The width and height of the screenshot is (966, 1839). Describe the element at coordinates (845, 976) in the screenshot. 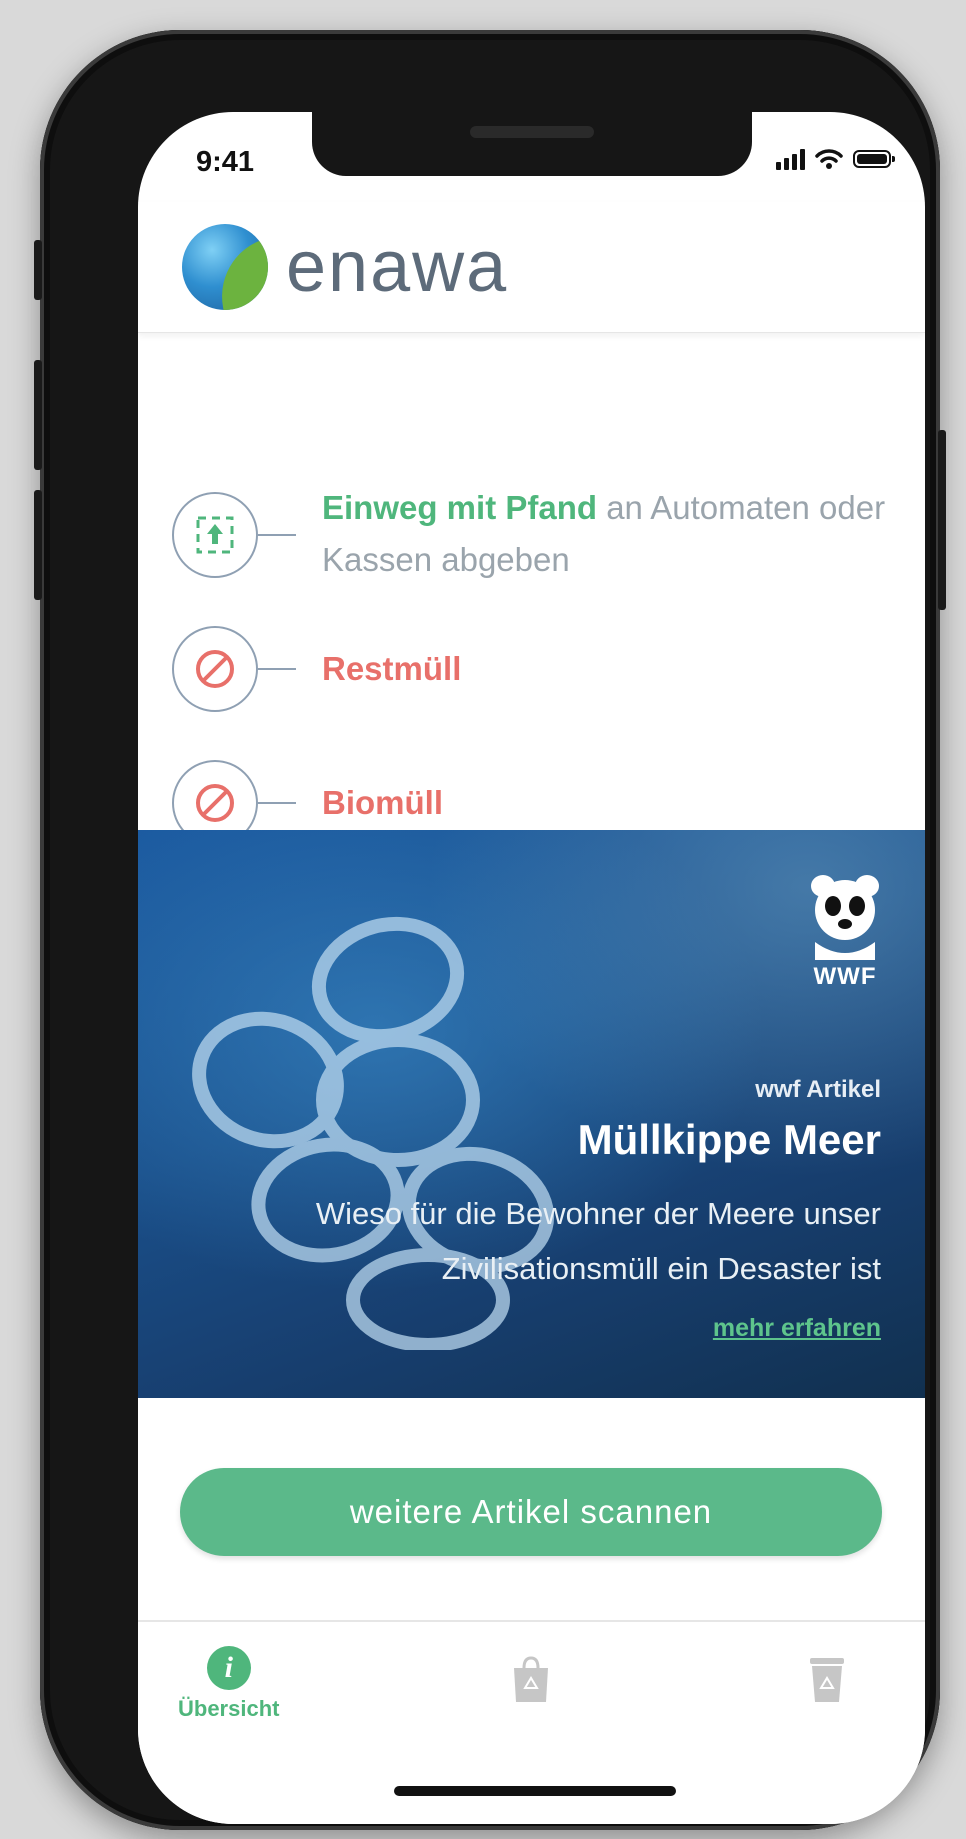

I see `wwf-brand-text: WWF` at that location.